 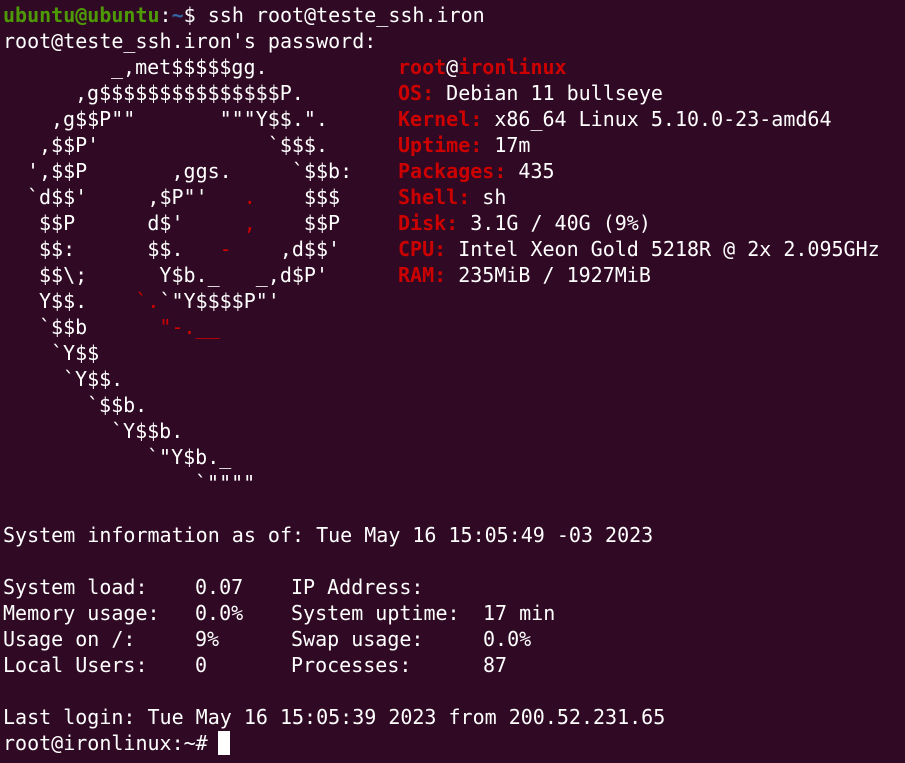 I want to click on logo-line-6-c: $$$, so click(x=298, y=197).